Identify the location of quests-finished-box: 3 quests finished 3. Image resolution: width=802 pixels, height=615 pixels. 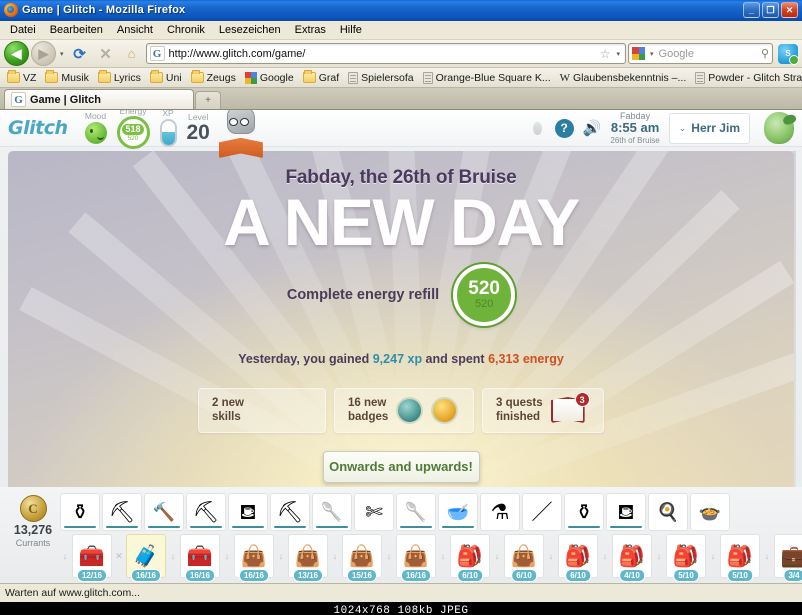
(543, 410).